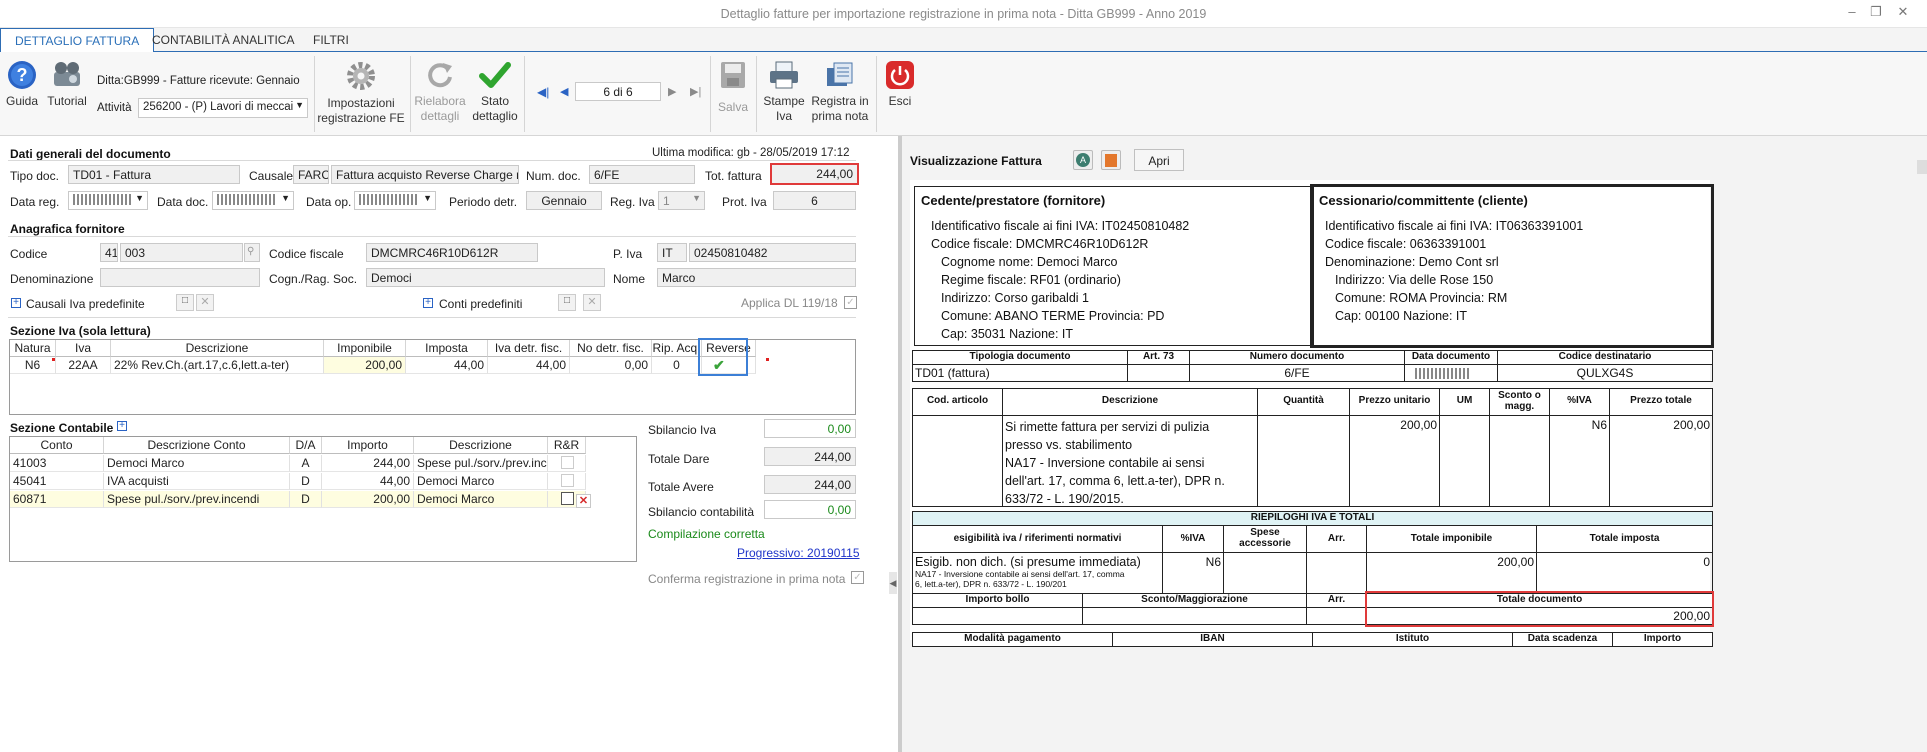  Describe the element at coordinates (1922, 167) in the screenshot. I see `scrollbar-thumb` at that location.